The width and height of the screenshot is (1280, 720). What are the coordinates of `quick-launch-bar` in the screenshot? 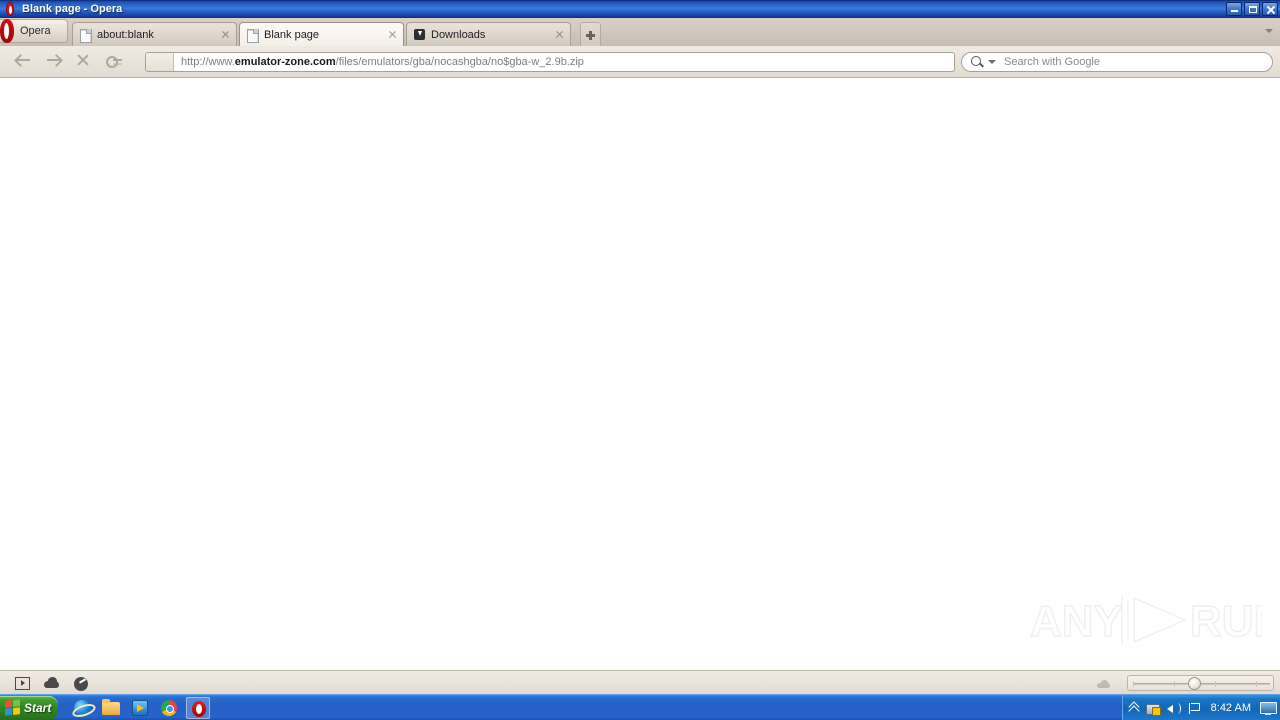 It's located at (140, 707).